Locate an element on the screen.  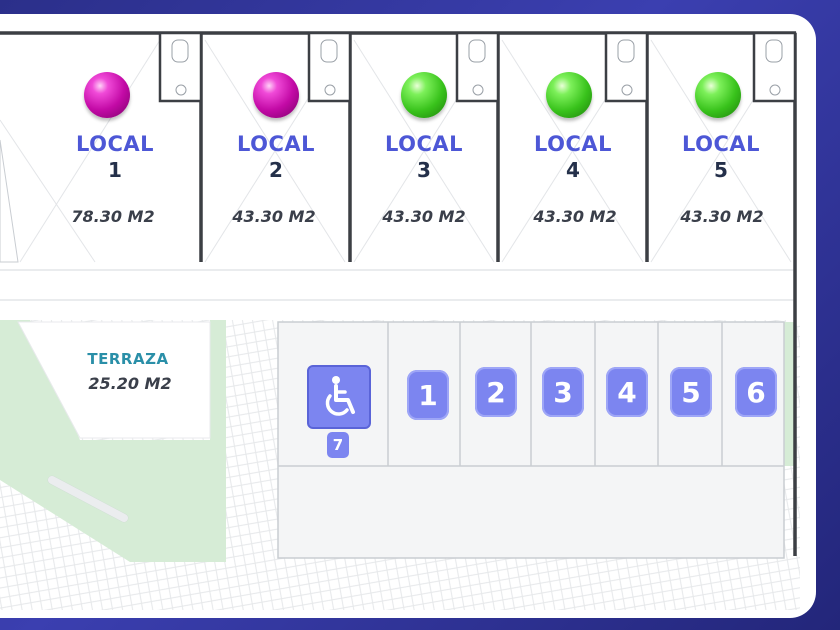
local-1-area: 78.30 M2 is located at coordinates (113, 216).